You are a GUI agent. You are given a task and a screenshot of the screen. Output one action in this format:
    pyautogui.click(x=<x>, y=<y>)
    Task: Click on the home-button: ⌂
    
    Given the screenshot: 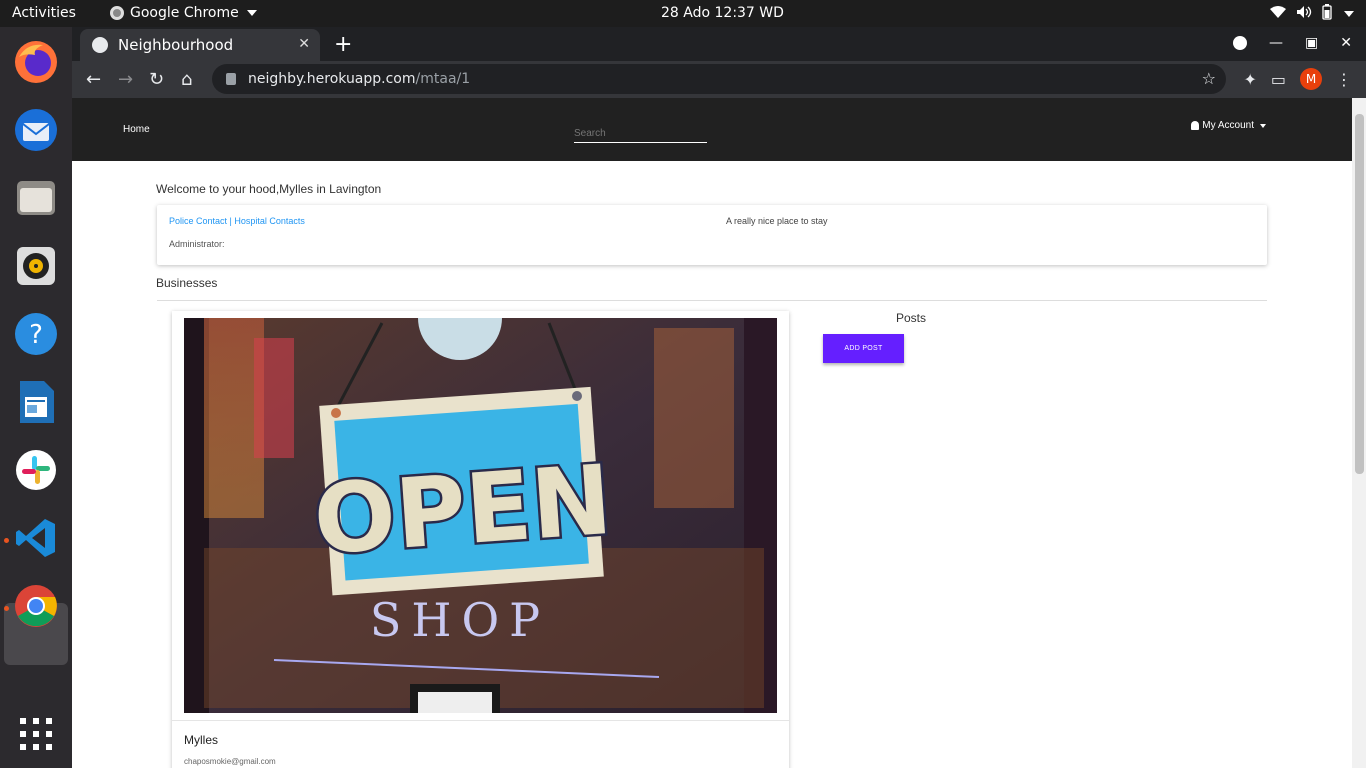 What is the action you would take?
    pyautogui.click(x=186, y=79)
    